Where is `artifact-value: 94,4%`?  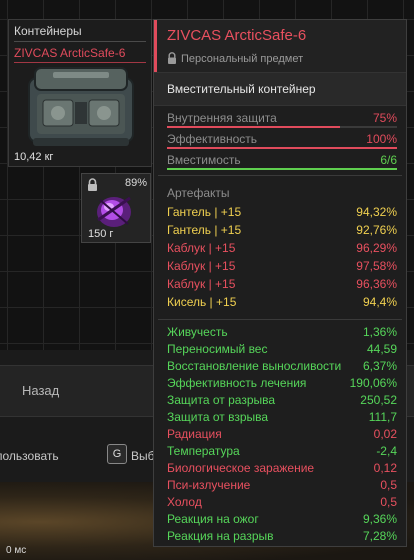
artifact-value: 94,4% is located at coordinates (379, 302).